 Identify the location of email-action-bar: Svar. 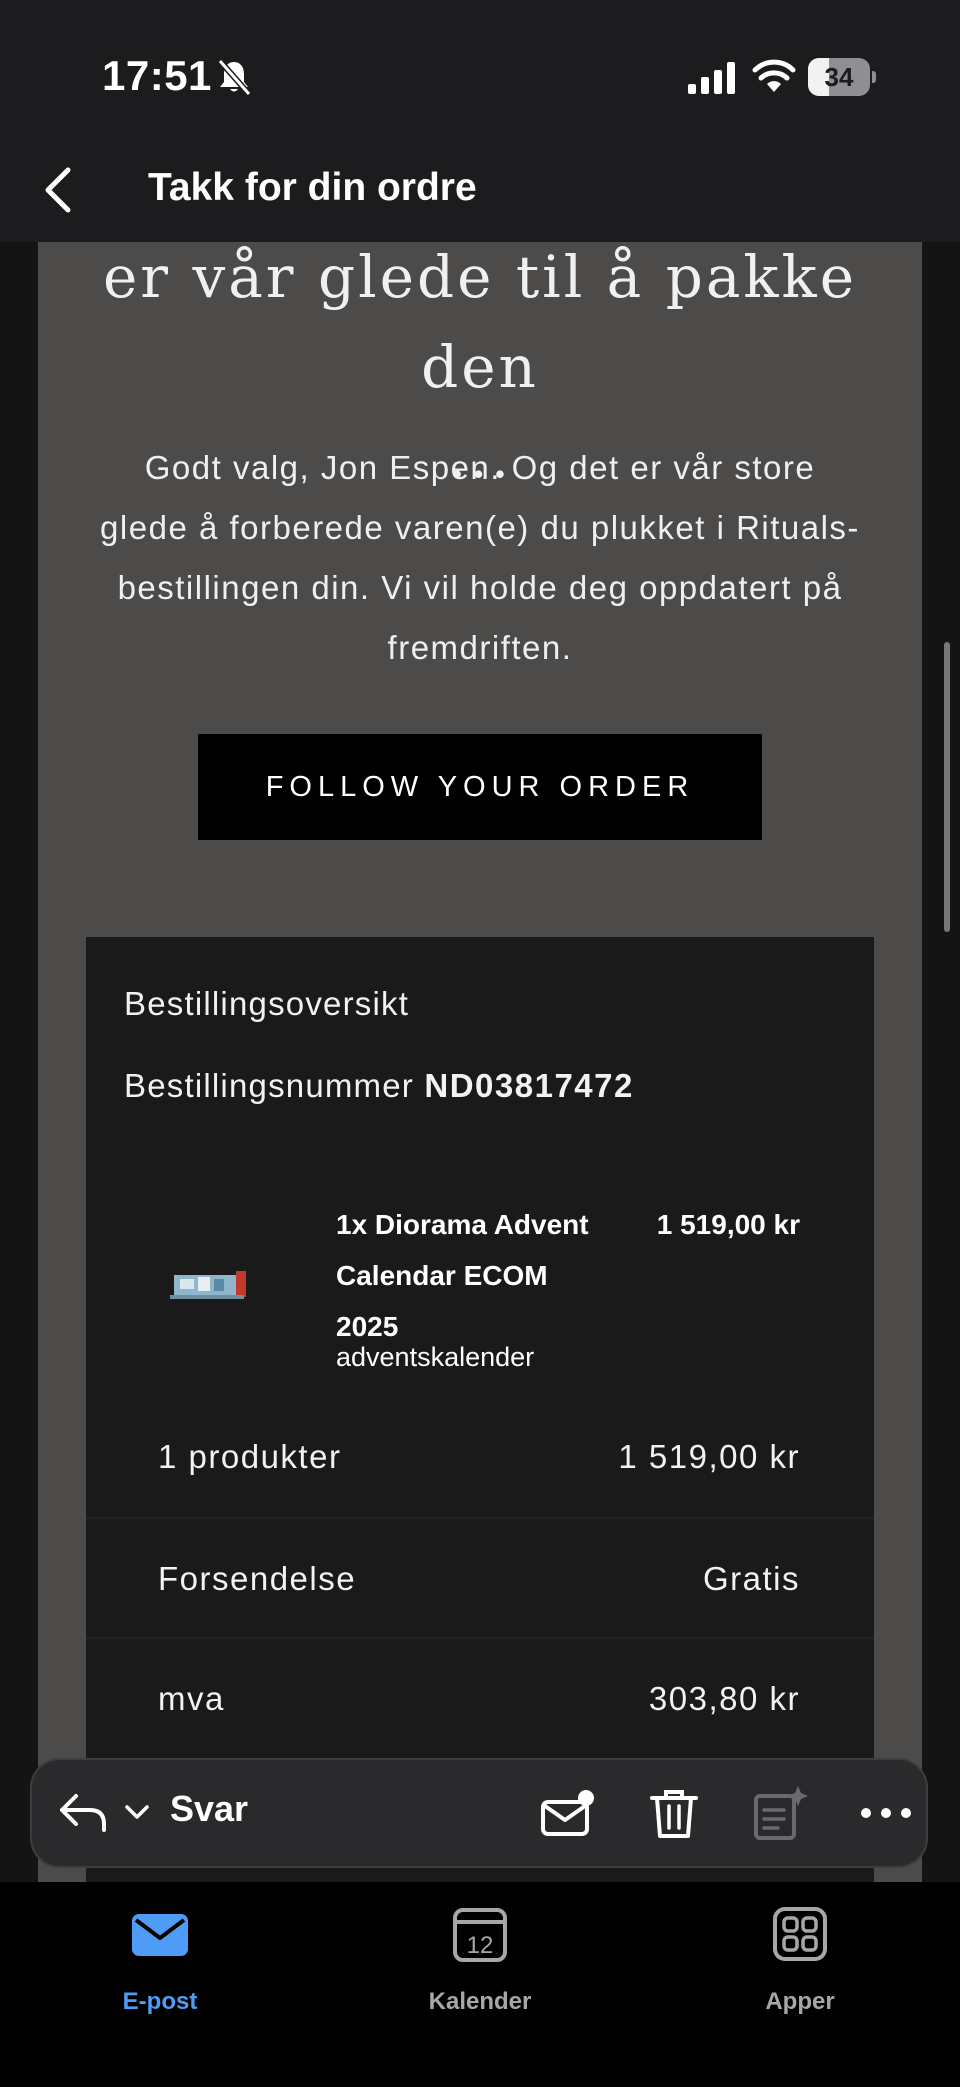
(479, 1813).